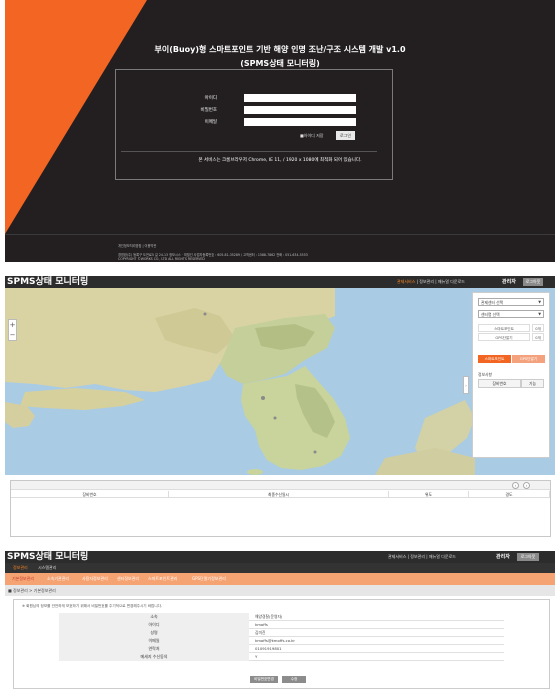 The image size is (560, 695). I want to click on sub-nav: 정보관리 시스템관리, so click(280, 568).